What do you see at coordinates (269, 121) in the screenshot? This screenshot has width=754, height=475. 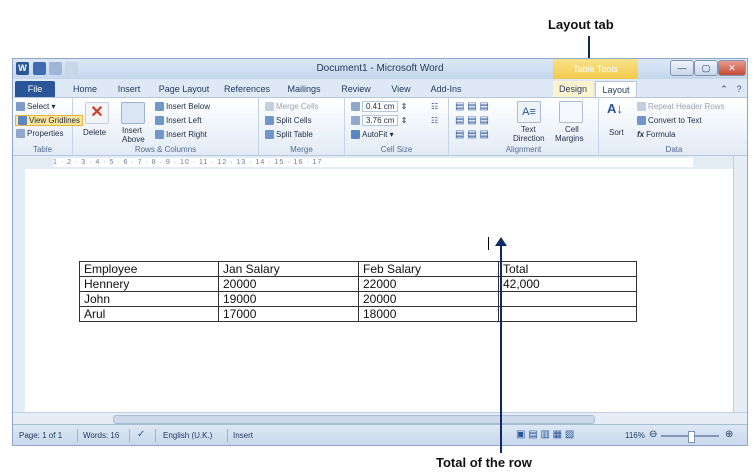 I see `split-cells-icon` at bounding box center [269, 121].